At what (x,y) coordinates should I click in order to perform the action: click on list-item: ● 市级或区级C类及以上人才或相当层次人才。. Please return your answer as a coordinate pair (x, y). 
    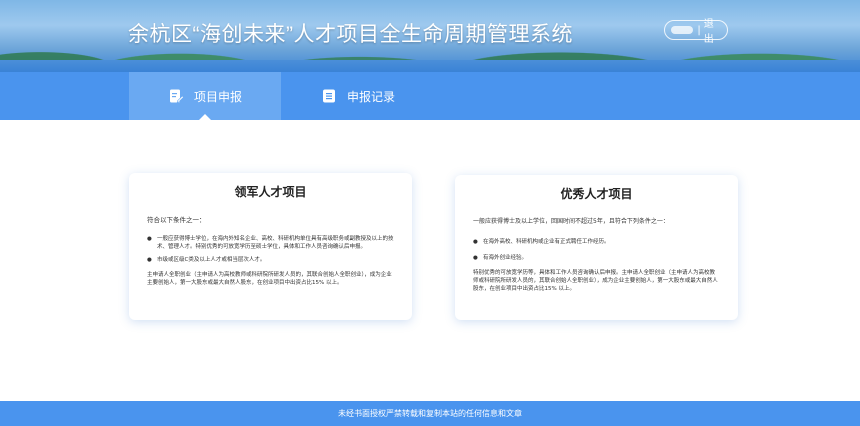
    Looking at the image, I should click on (206, 259).